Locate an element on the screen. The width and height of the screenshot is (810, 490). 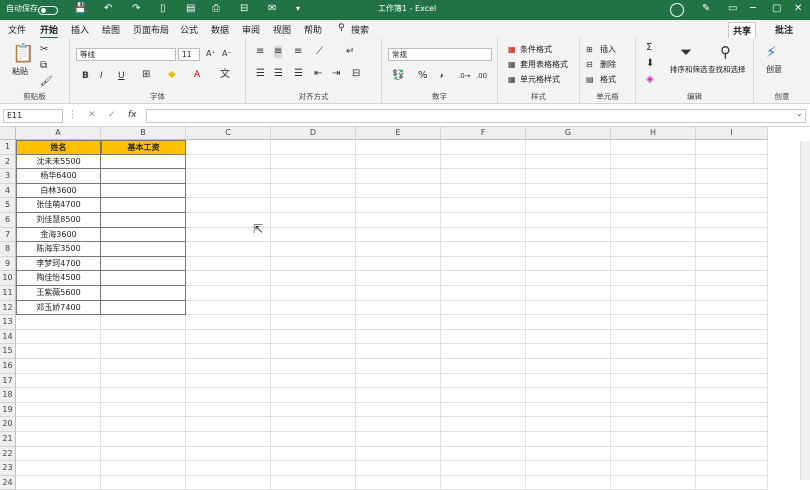
row-header-13: 13 is located at coordinates (8, 322).